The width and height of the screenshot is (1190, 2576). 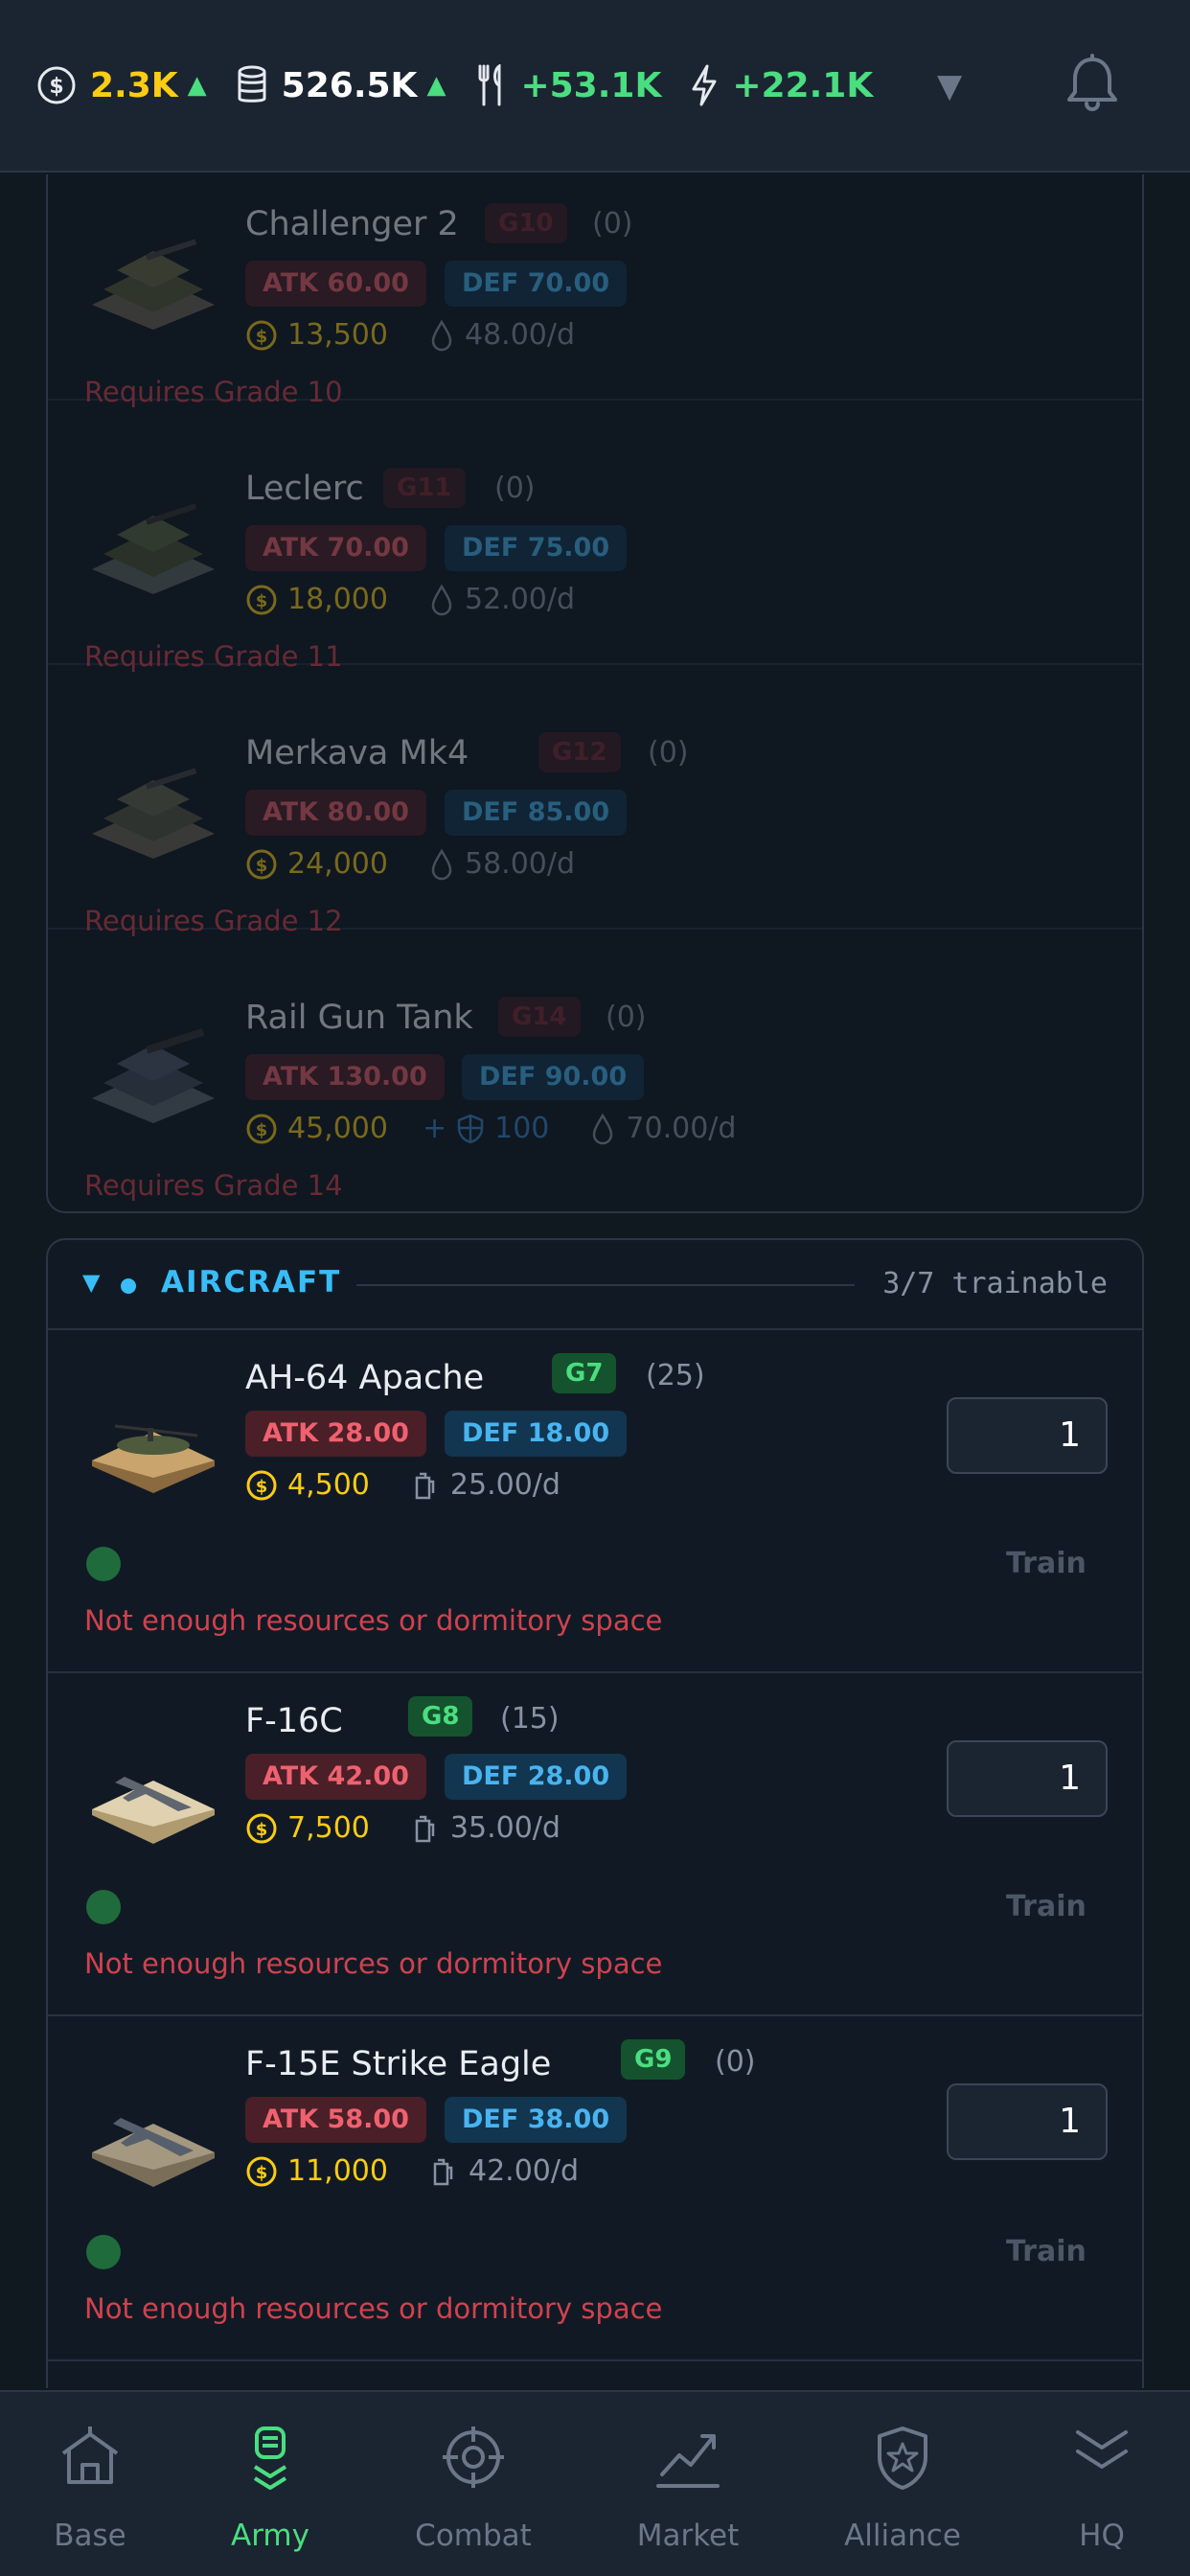 What do you see at coordinates (595, 1285) in the screenshot?
I see `aircraft-section-header: ▼ AIRCRAFT 3/7 trainable` at bounding box center [595, 1285].